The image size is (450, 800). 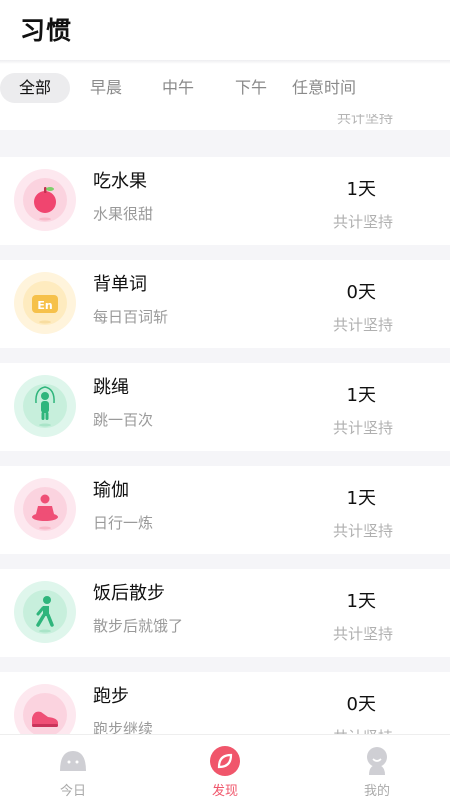 I want to click on habit-description: 散步后就饿了, so click(x=138, y=626).